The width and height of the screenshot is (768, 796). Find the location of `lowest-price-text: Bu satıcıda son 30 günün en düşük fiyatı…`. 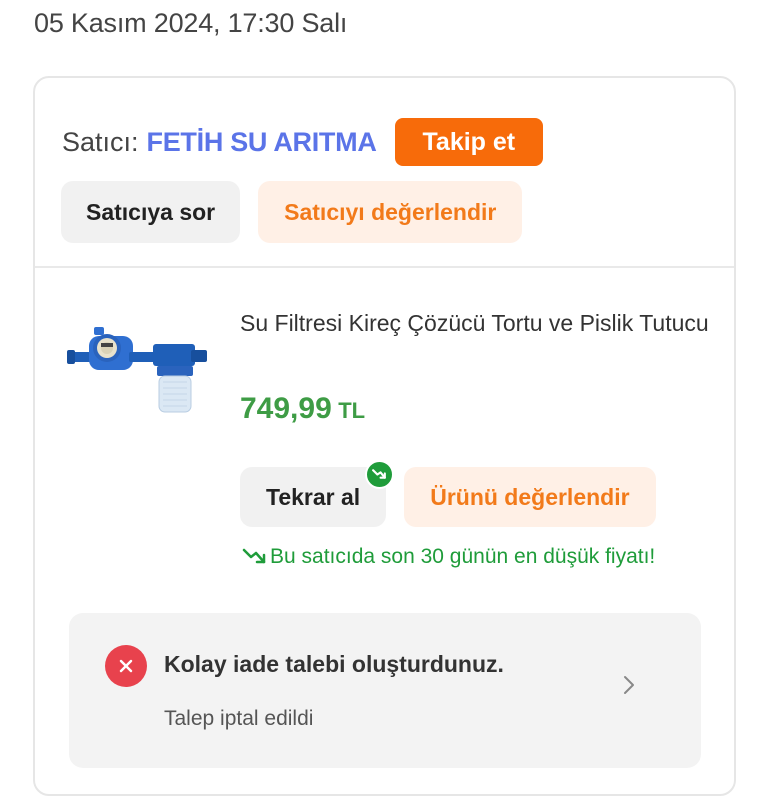

lowest-price-text: Bu satıcıda son 30 günün en düşük fiyatı… is located at coordinates (463, 556).